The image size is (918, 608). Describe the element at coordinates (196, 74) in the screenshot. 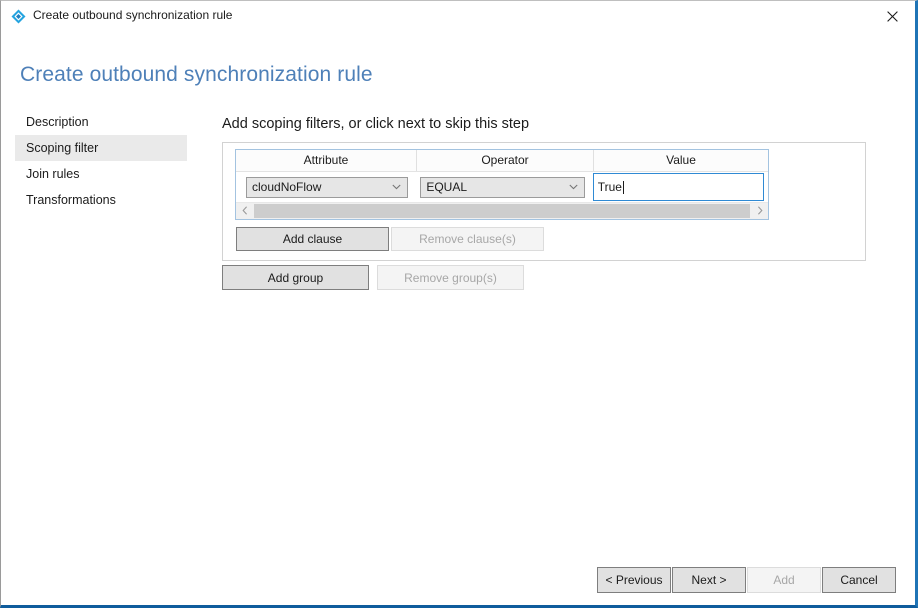

I see `page-title: Create outbound synchronization rule` at that location.